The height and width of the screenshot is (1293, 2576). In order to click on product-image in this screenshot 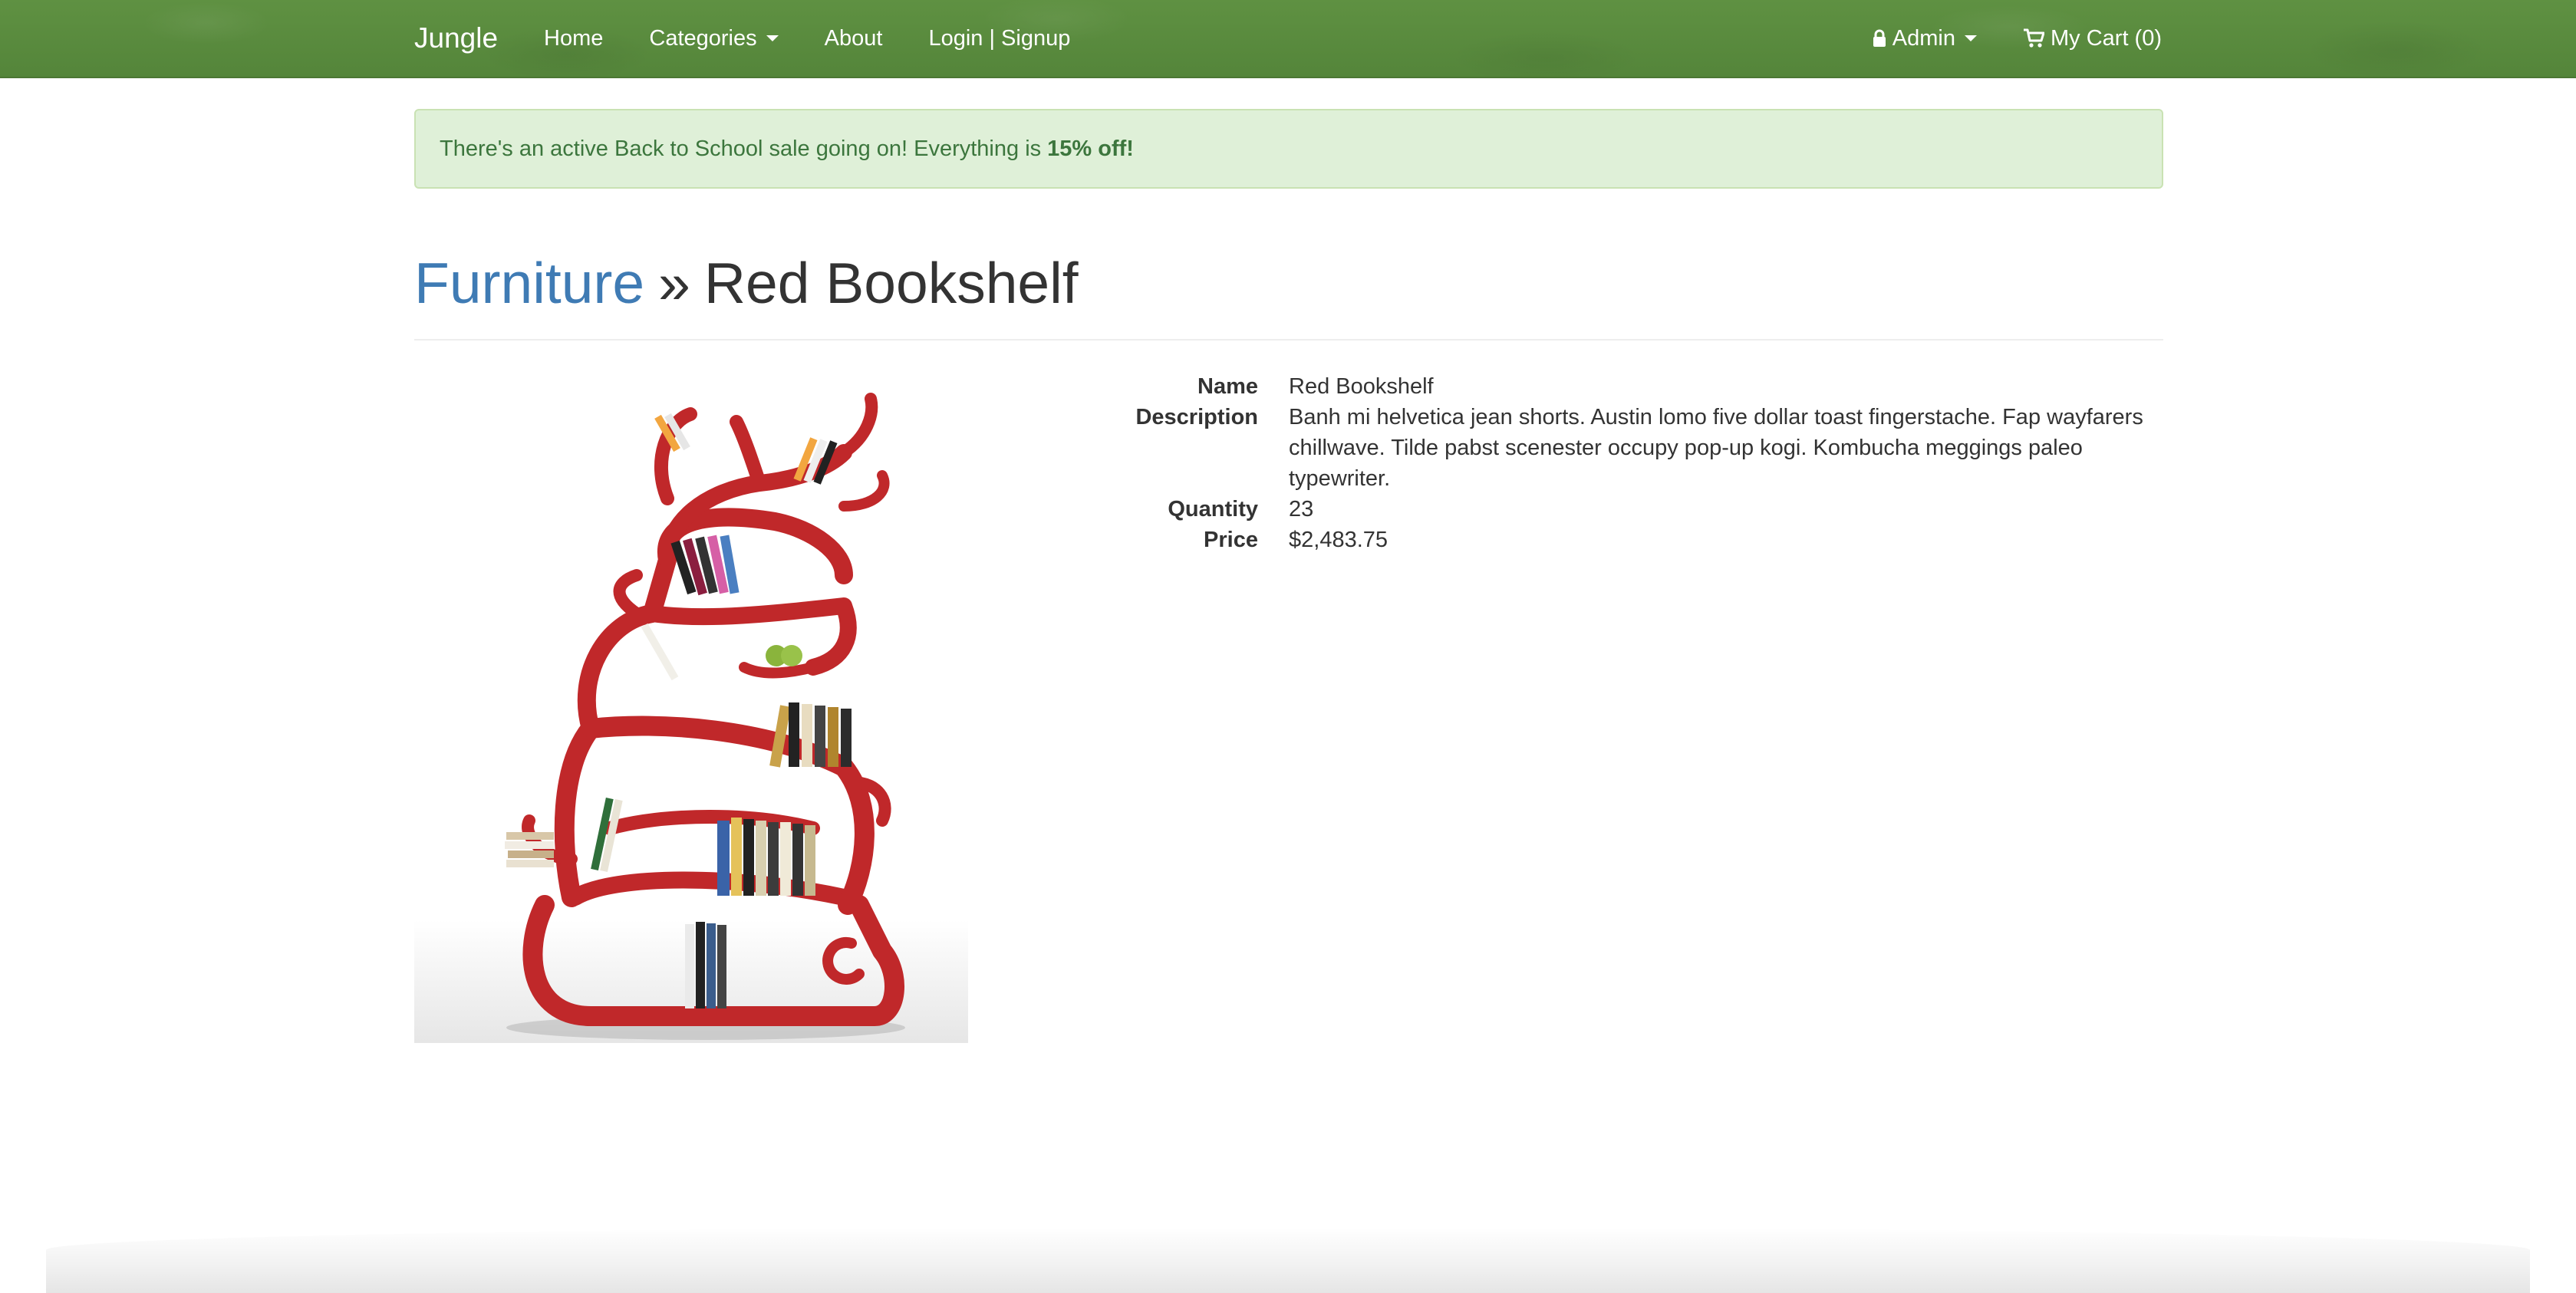, I will do `click(691, 705)`.